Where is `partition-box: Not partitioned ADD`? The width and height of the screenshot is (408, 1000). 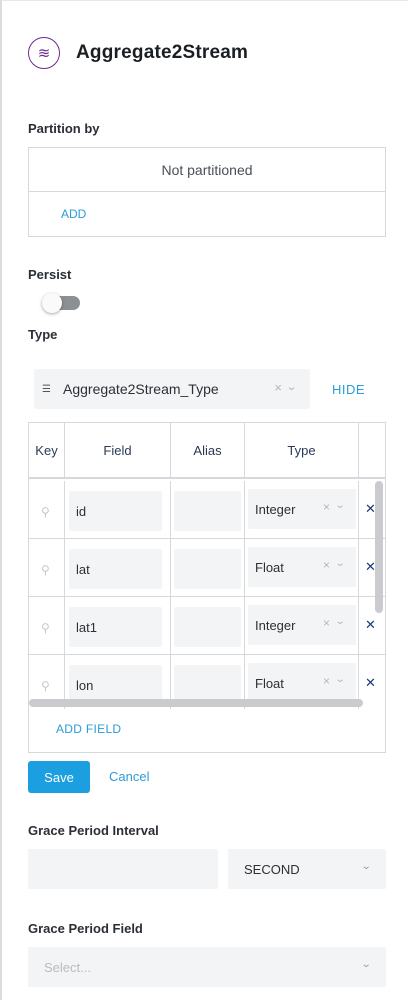
partition-box: Not partitioned ADD is located at coordinates (207, 192).